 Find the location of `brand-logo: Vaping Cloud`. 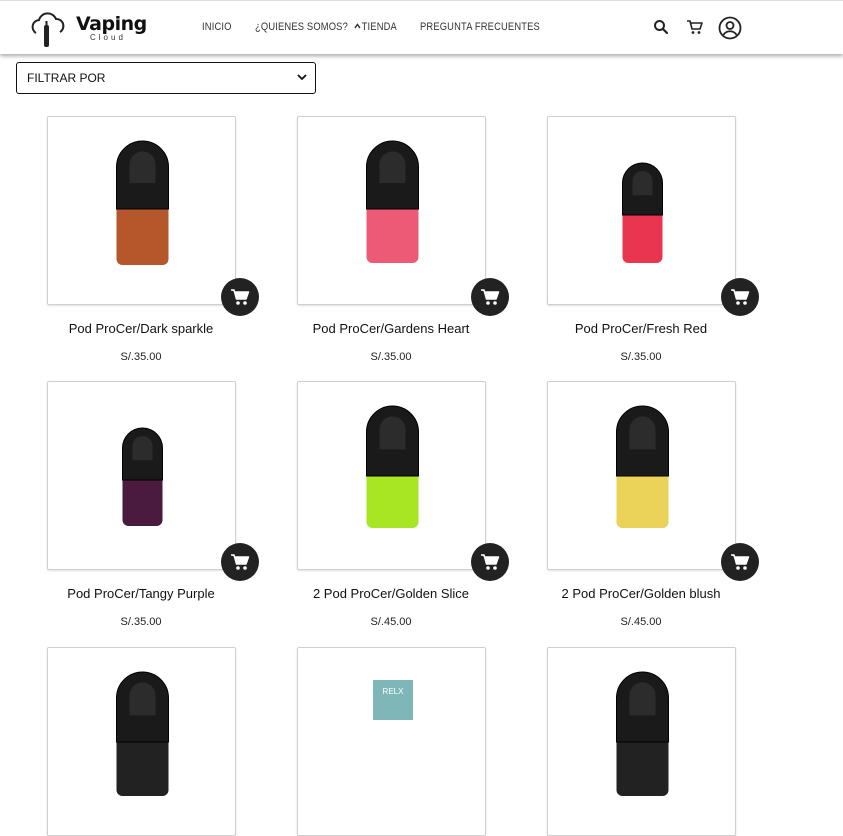

brand-logo: Vaping Cloud is located at coordinates (87, 29).